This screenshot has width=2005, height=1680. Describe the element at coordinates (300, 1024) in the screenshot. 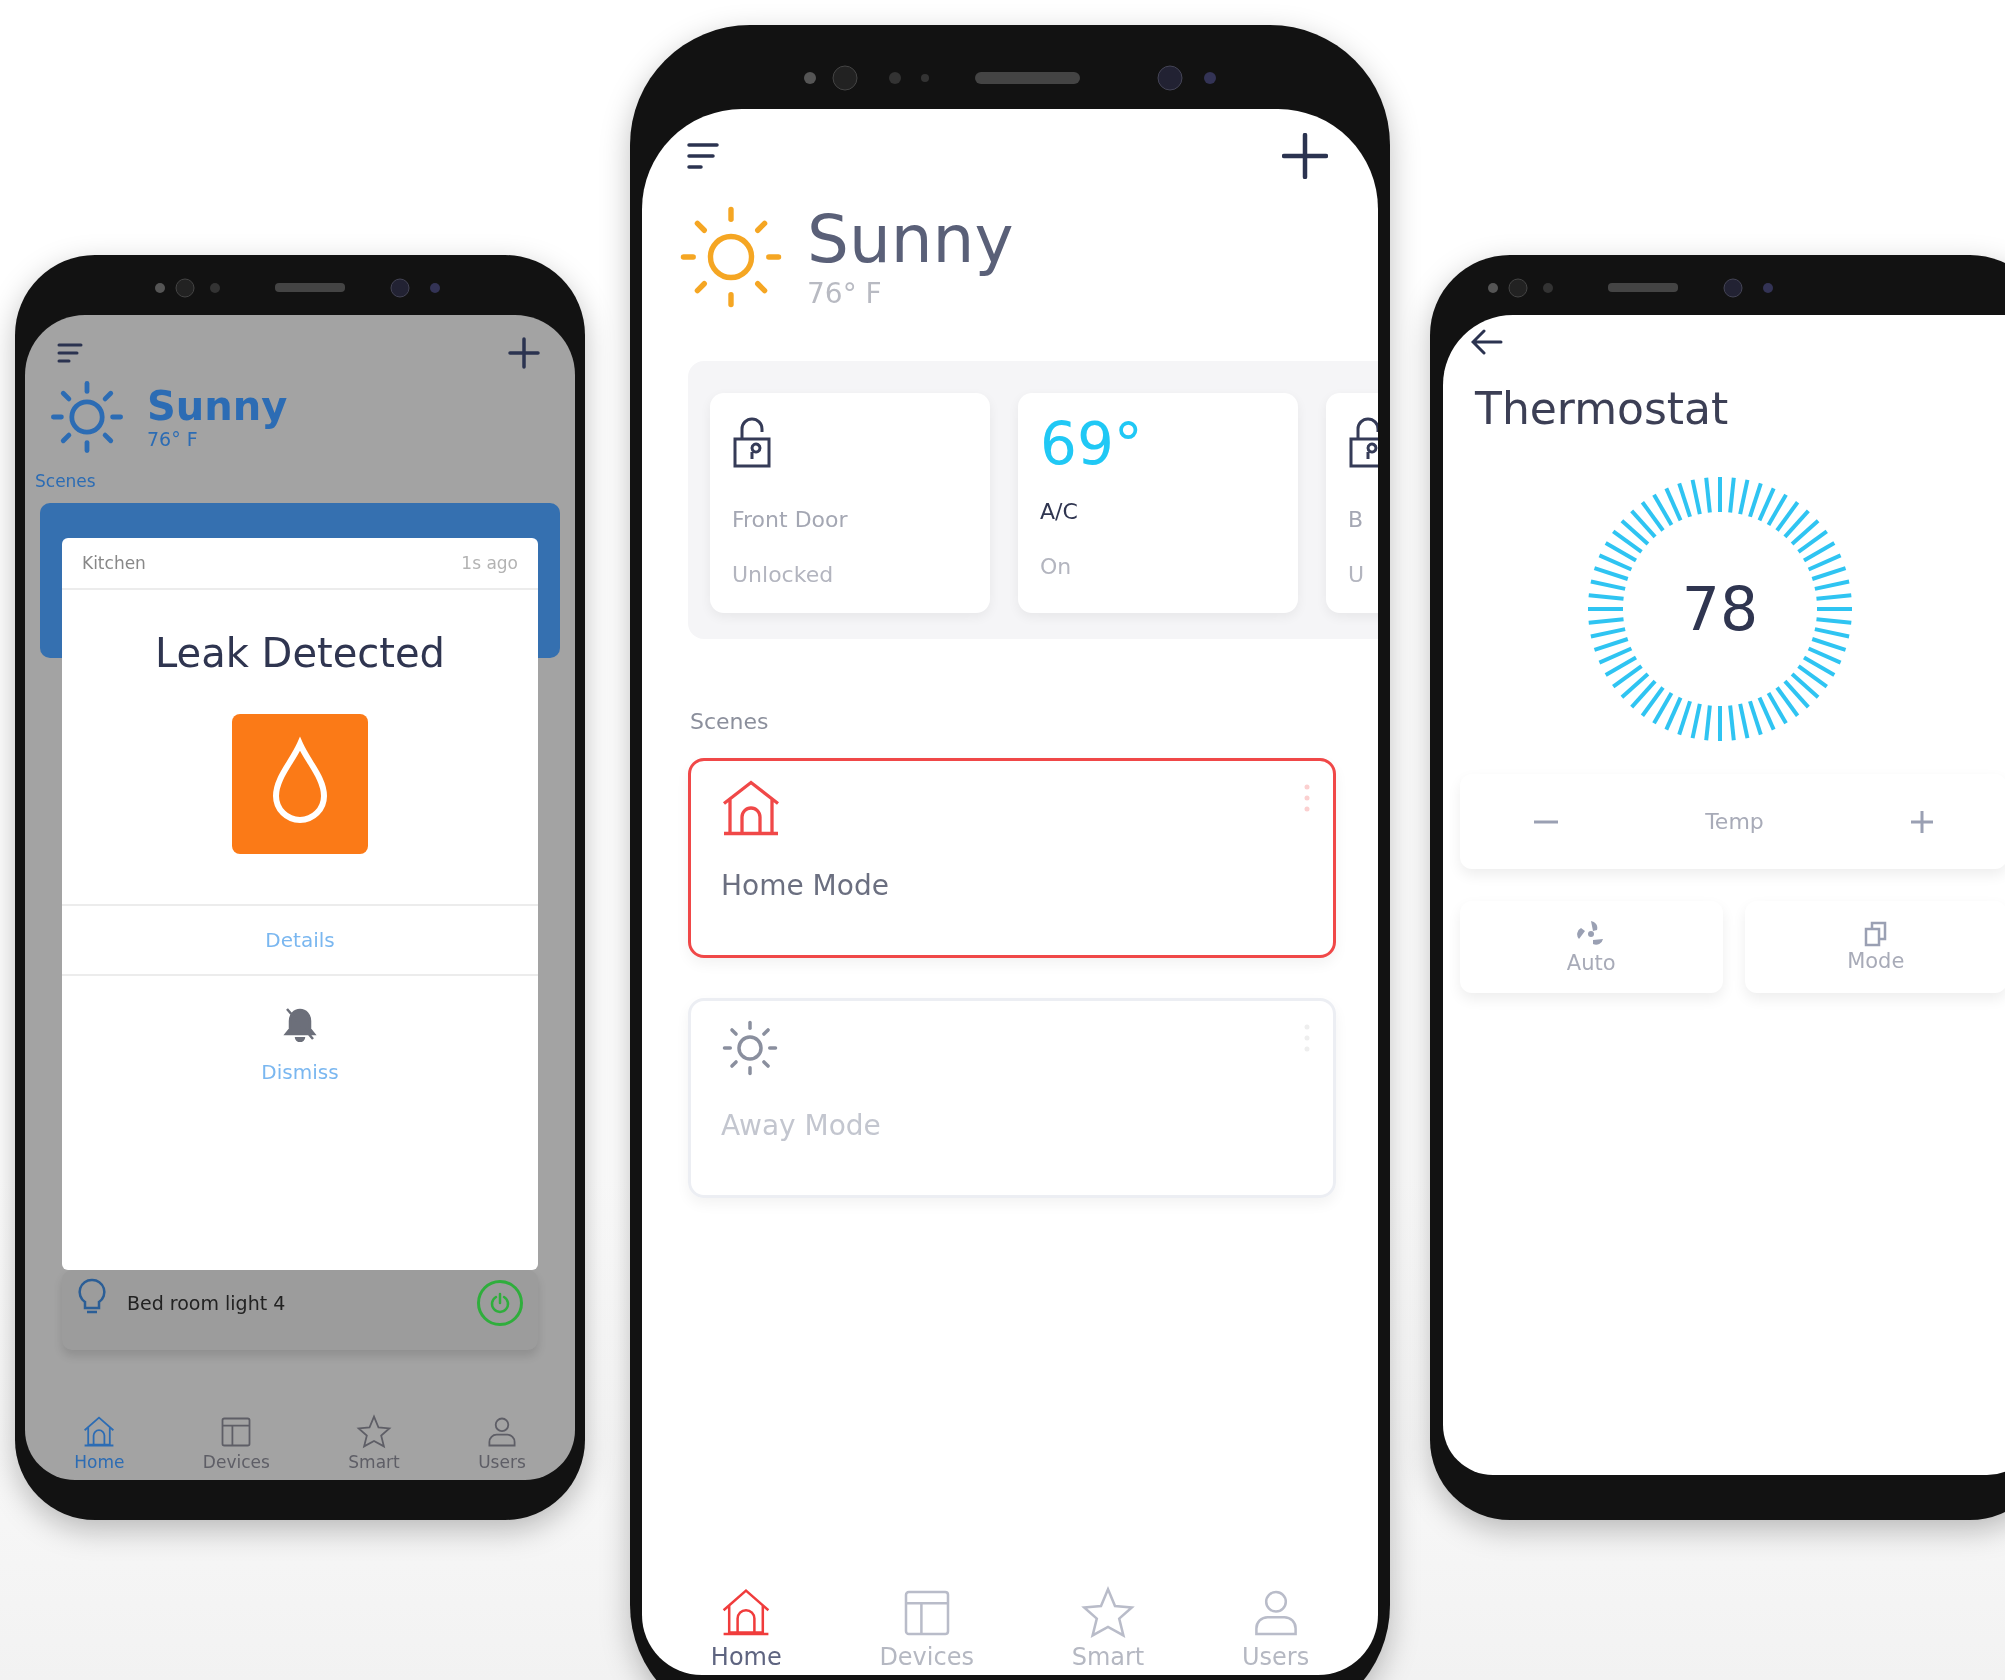

I see `muted-bell-icon` at that location.